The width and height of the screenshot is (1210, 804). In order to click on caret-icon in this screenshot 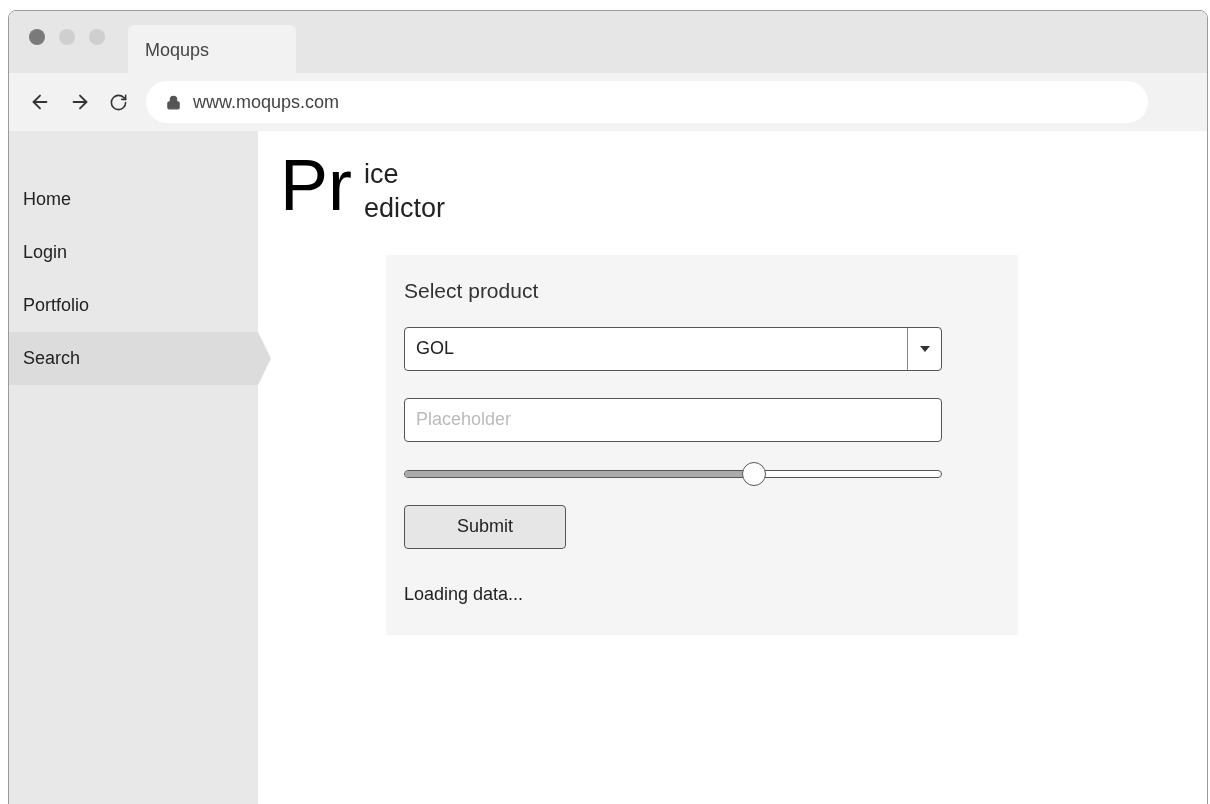, I will do `click(924, 348)`.